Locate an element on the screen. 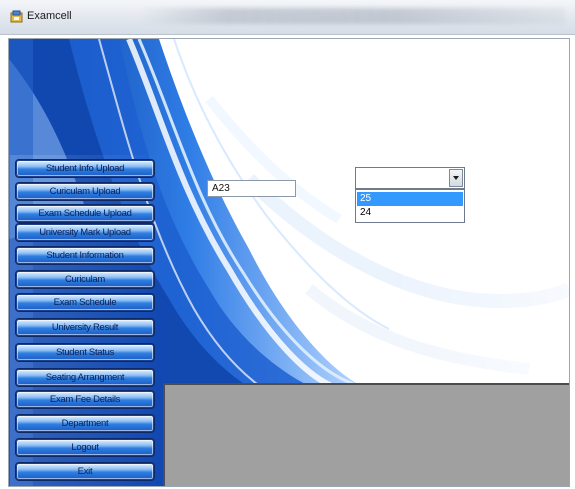  exam-schedule-upload-button: Exam Schedule Upload is located at coordinates (85, 213).